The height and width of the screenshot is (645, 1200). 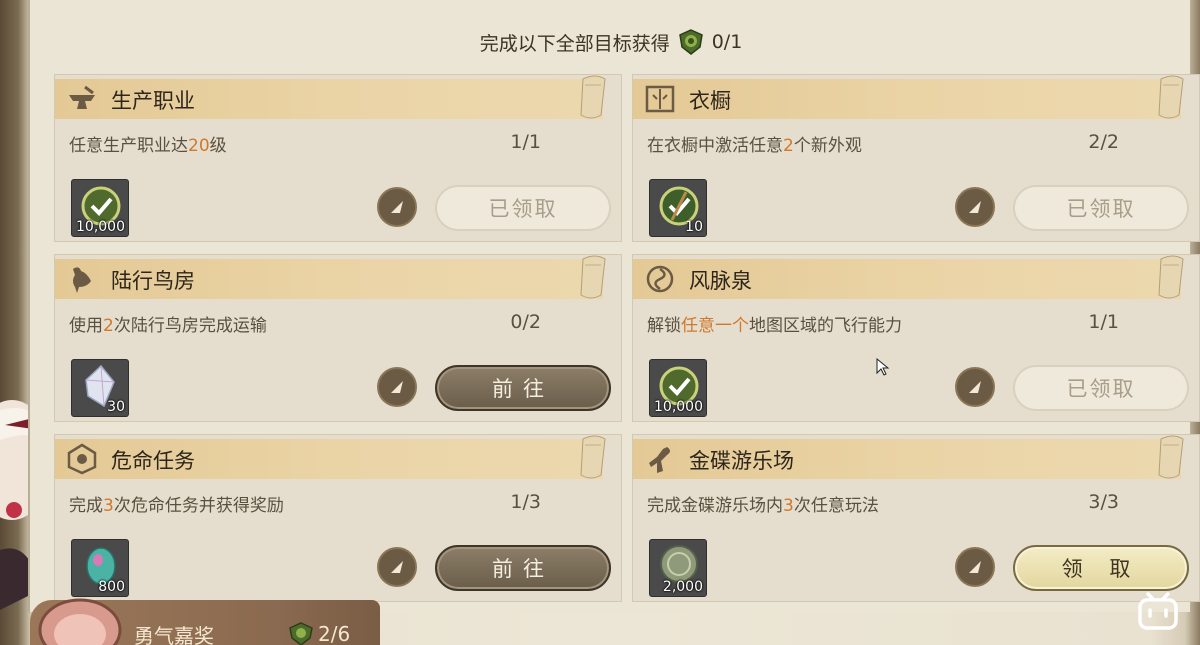 I want to click on card-title: 陆行鸟房, so click(x=153, y=281).